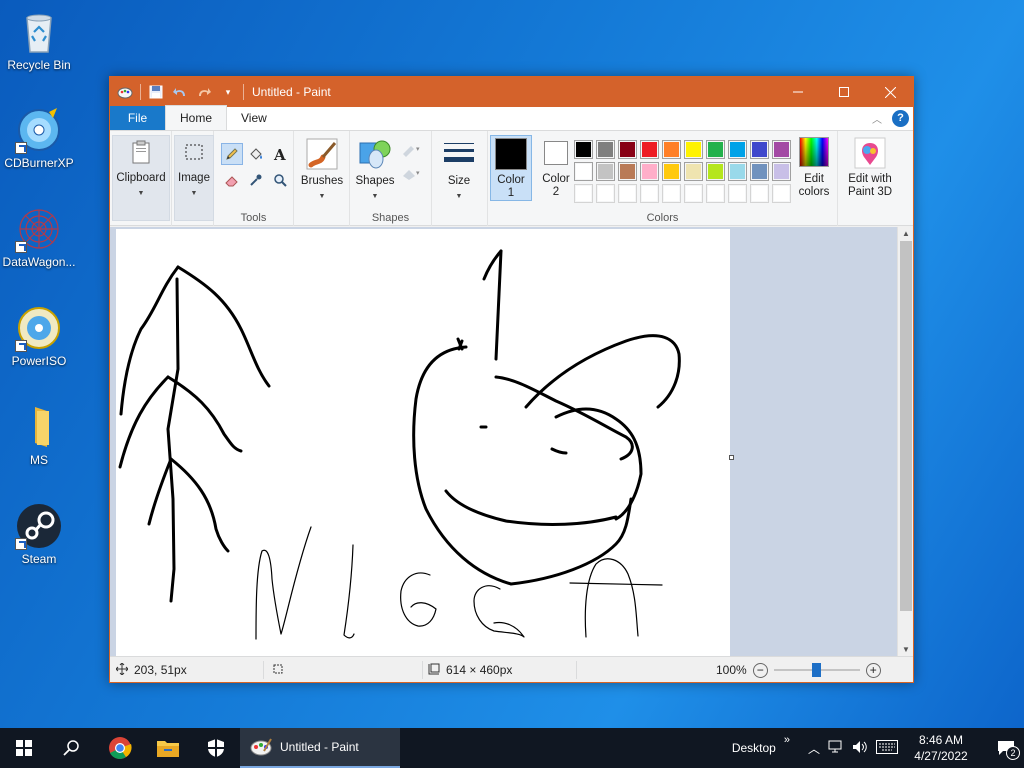 Image resolution: width=1024 pixels, height=768 pixels. What do you see at coordinates (232, 154) in the screenshot?
I see `pencil-tool` at bounding box center [232, 154].